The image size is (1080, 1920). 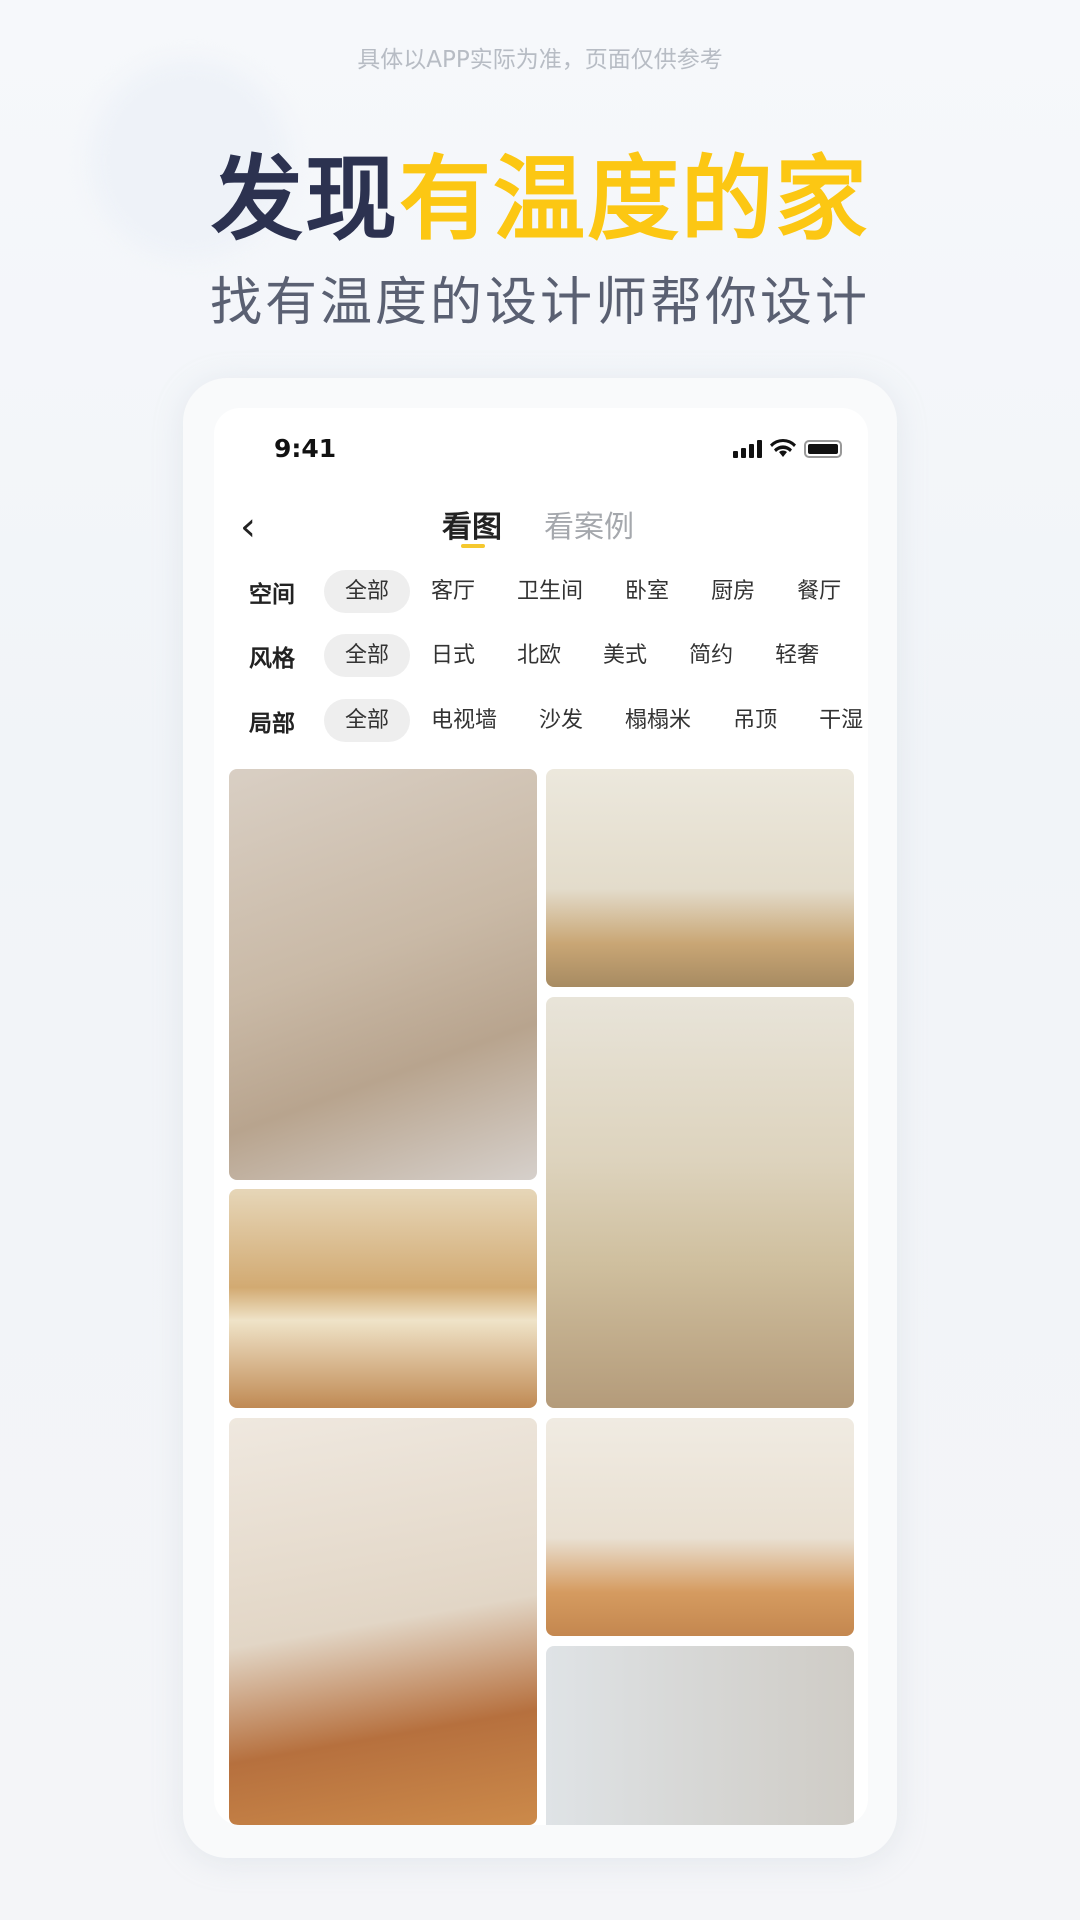 What do you see at coordinates (272, 723) in the screenshot?
I see `filter-label: 局部` at bounding box center [272, 723].